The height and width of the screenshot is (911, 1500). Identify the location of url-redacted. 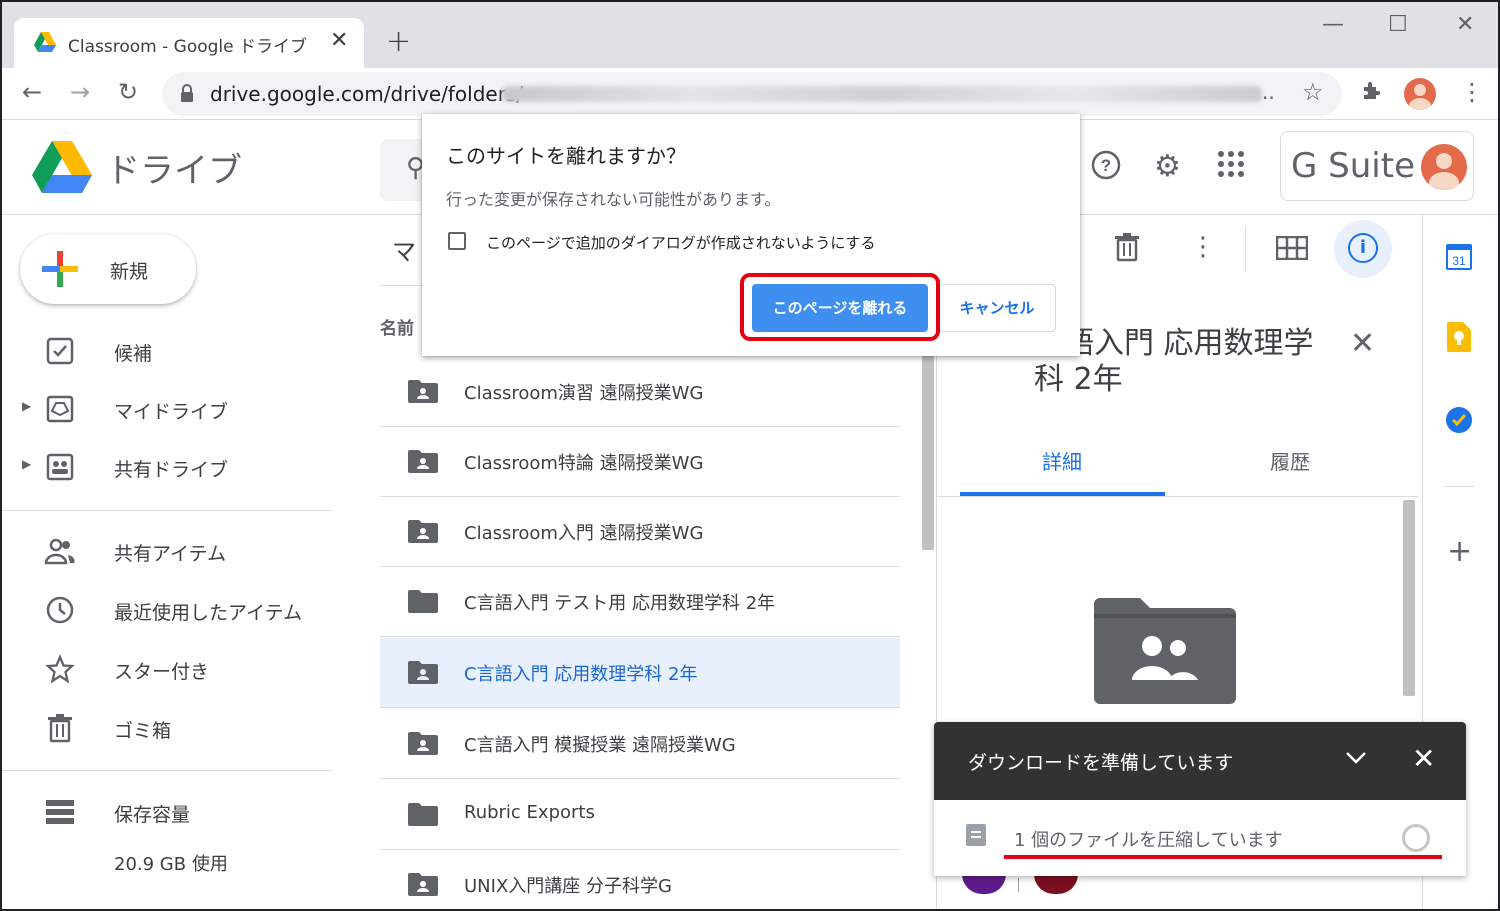
(882, 94).